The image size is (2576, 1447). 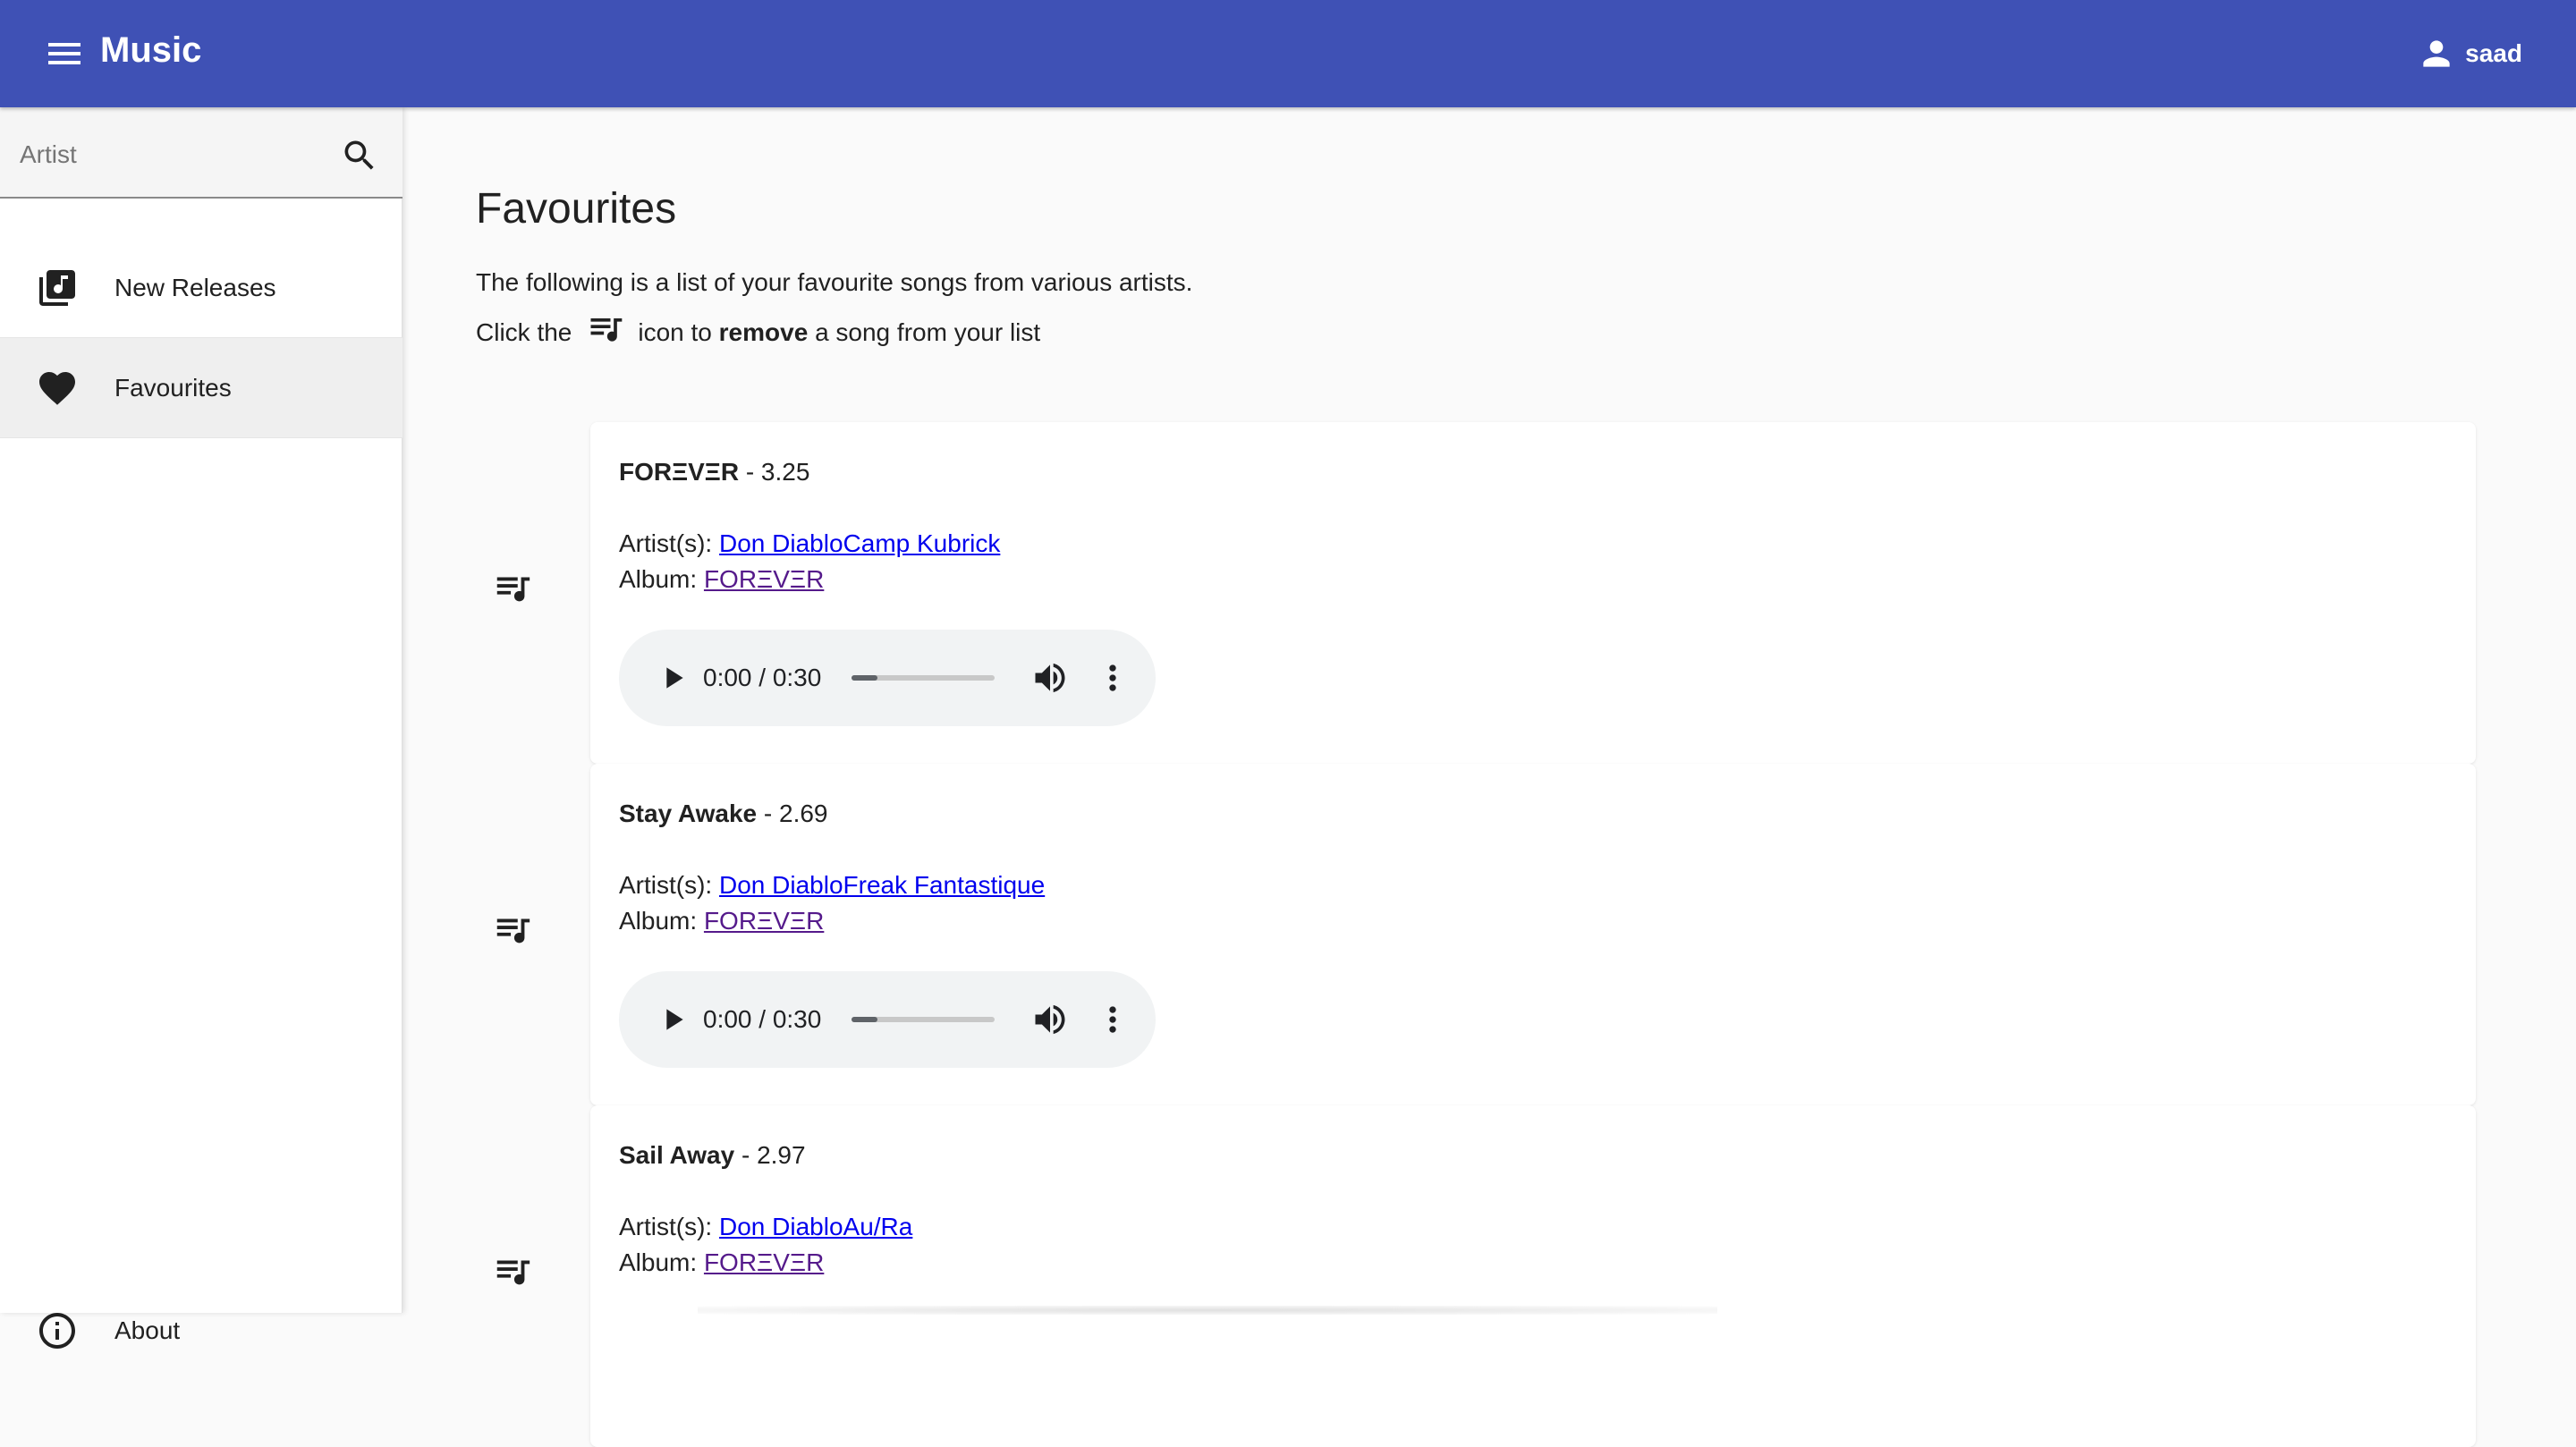 I want to click on app-title: Music, so click(x=151, y=50).